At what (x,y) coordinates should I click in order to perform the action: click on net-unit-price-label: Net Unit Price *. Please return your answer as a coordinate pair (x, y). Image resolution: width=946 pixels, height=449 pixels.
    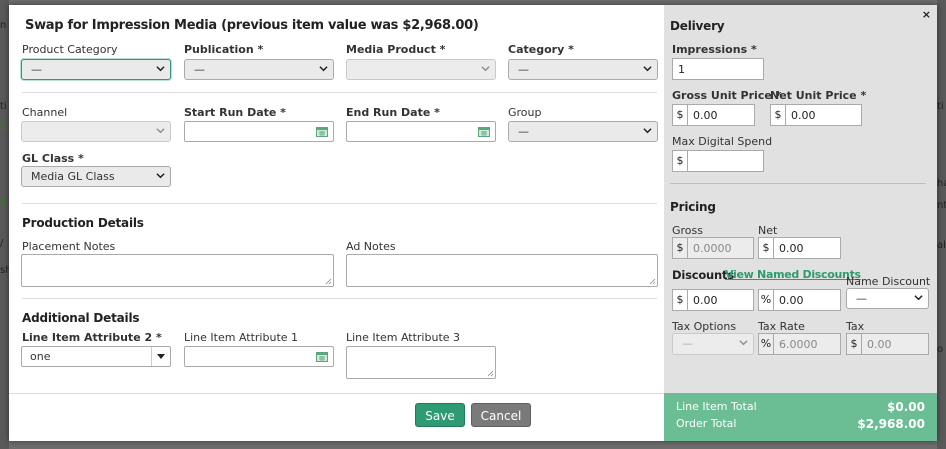
    Looking at the image, I should click on (818, 95).